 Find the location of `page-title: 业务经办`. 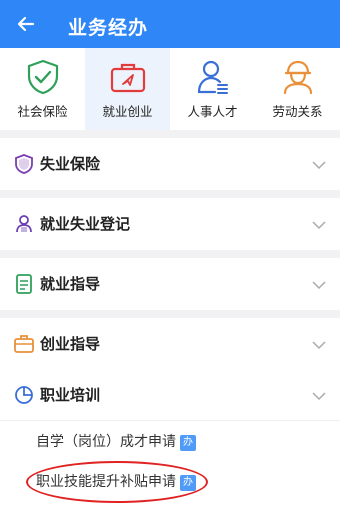

page-title: 业务经办 is located at coordinates (108, 28).